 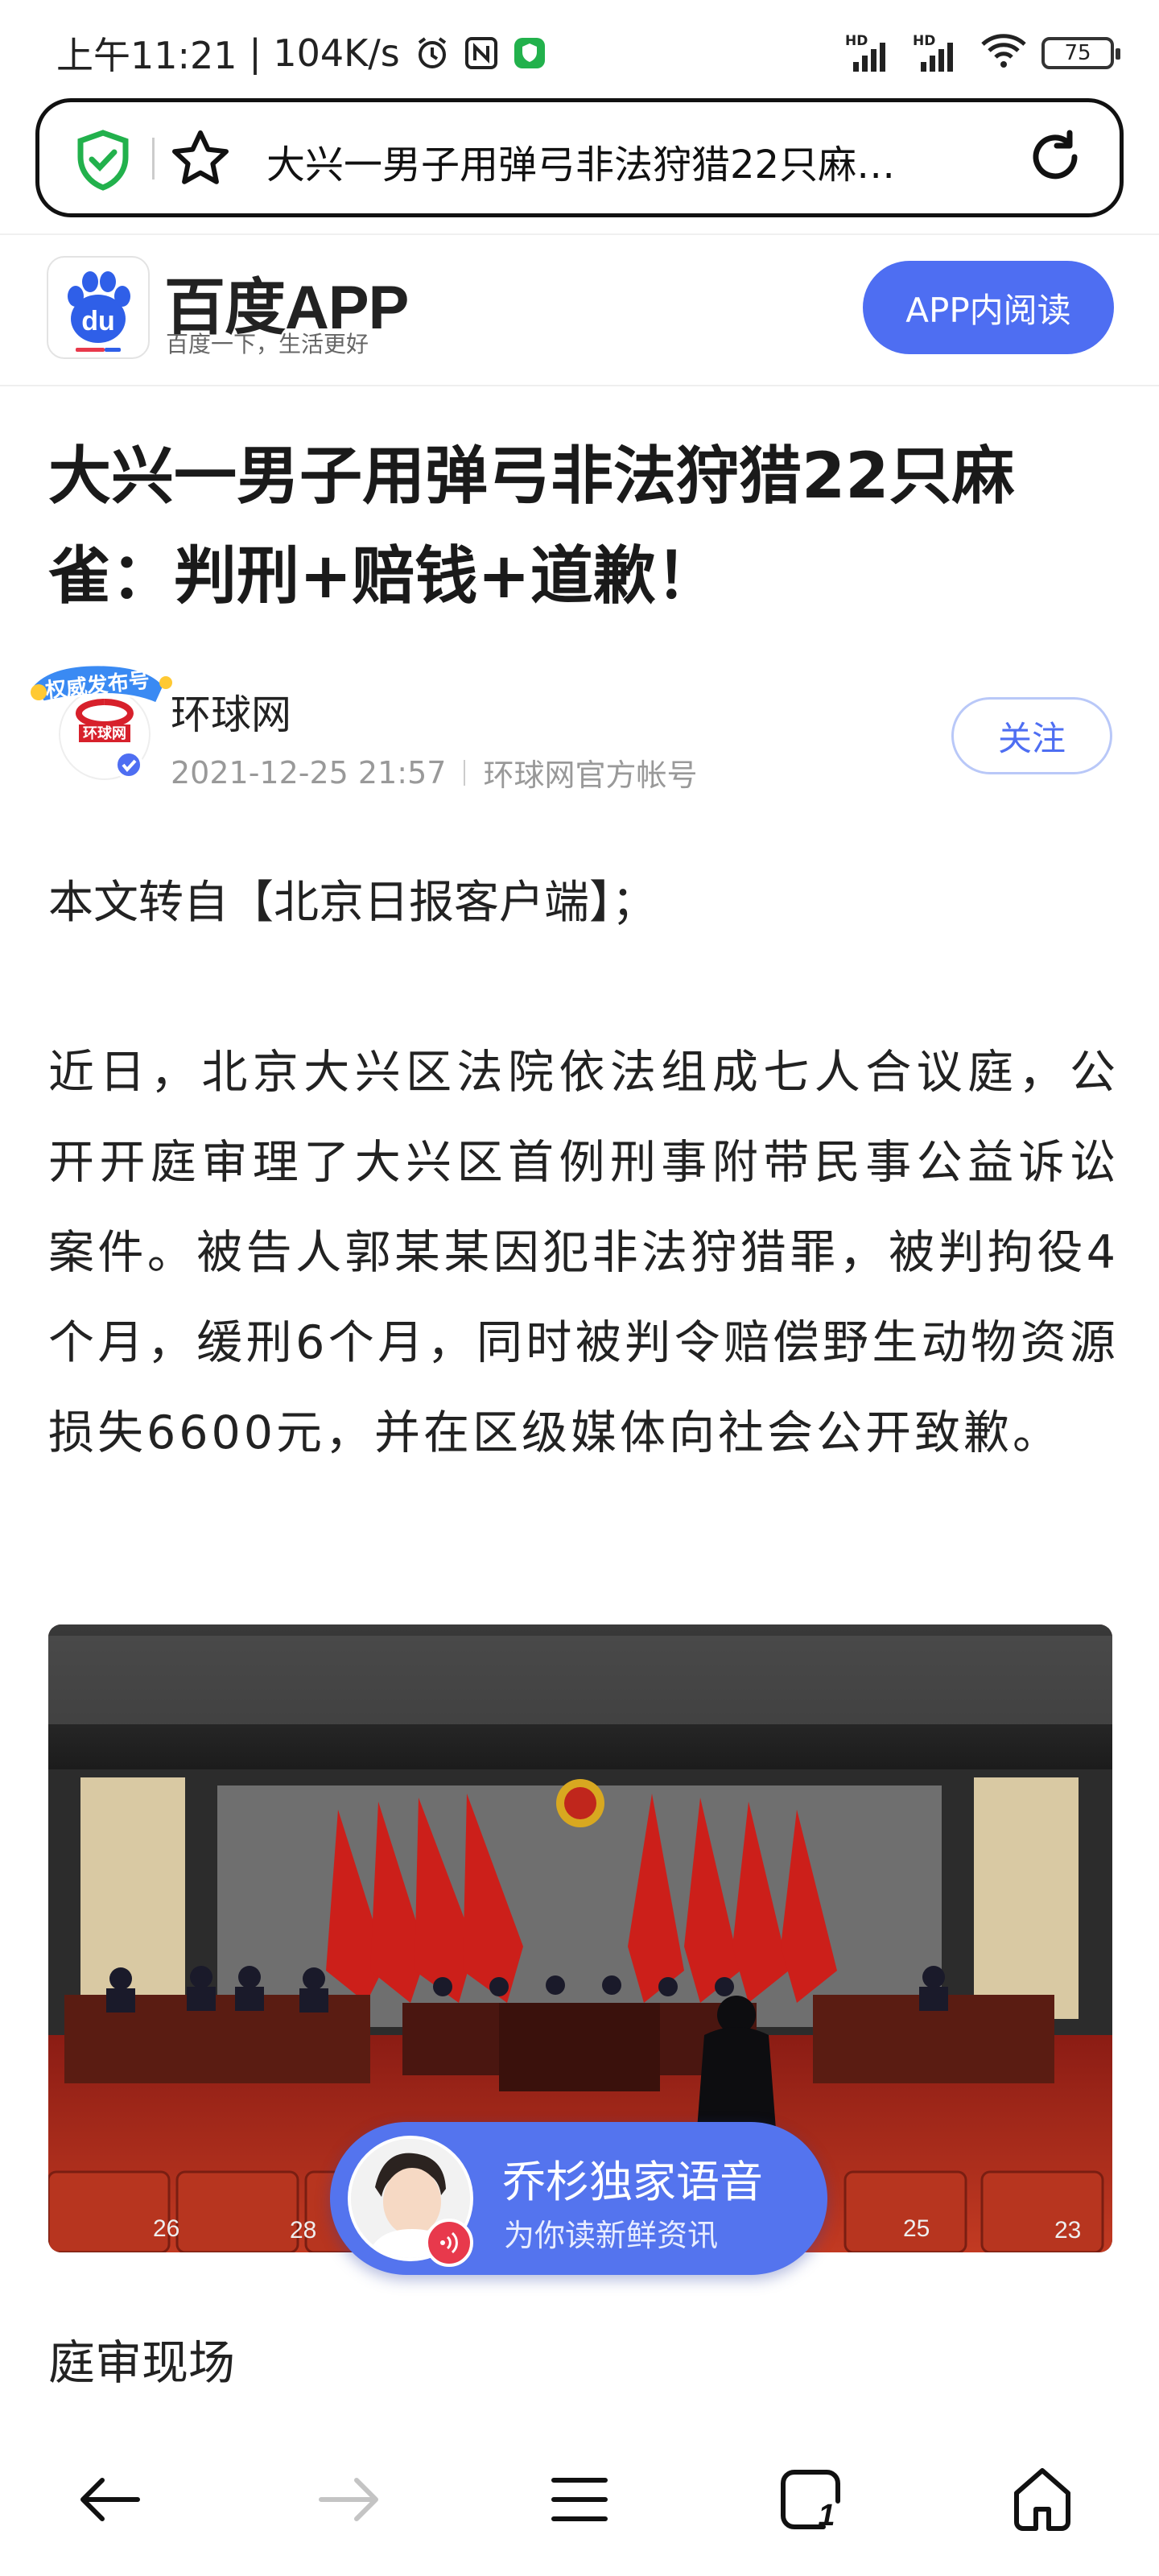 I want to click on audio-title: 乔杉独家语音, so click(x=632, y=2182).